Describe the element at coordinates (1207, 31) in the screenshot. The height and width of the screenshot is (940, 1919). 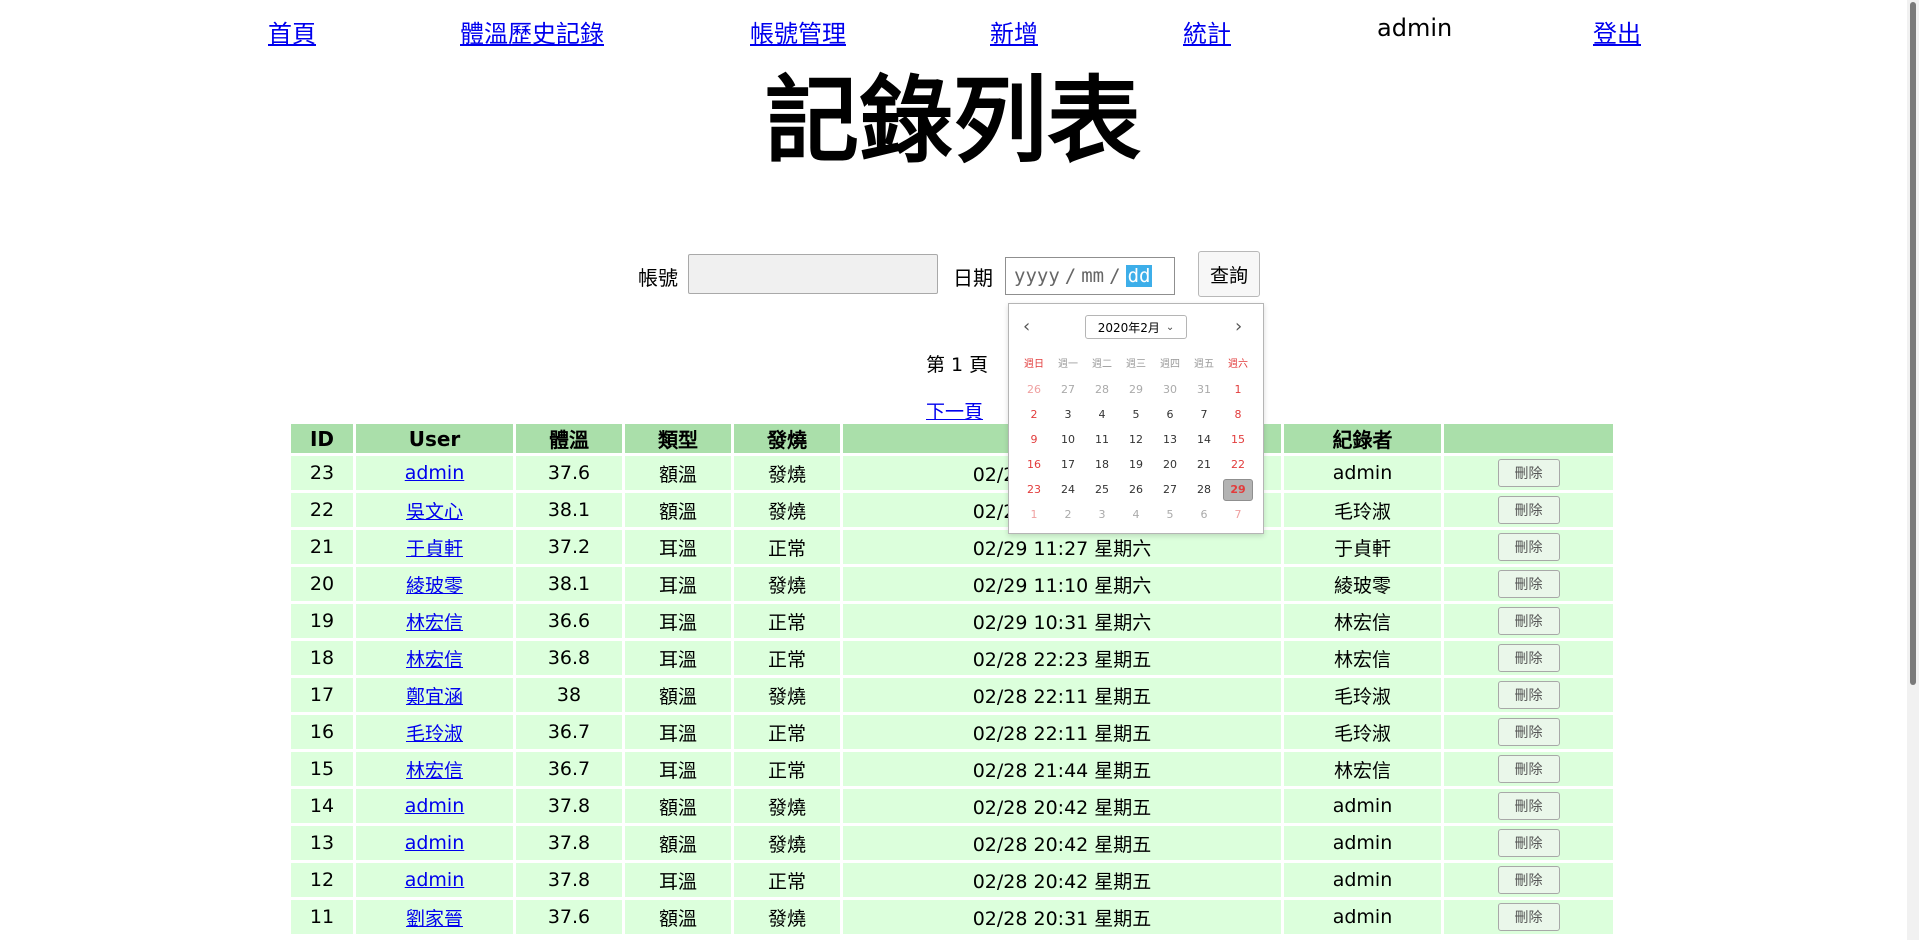
I see `nav-stats-link: 統計` at that location.